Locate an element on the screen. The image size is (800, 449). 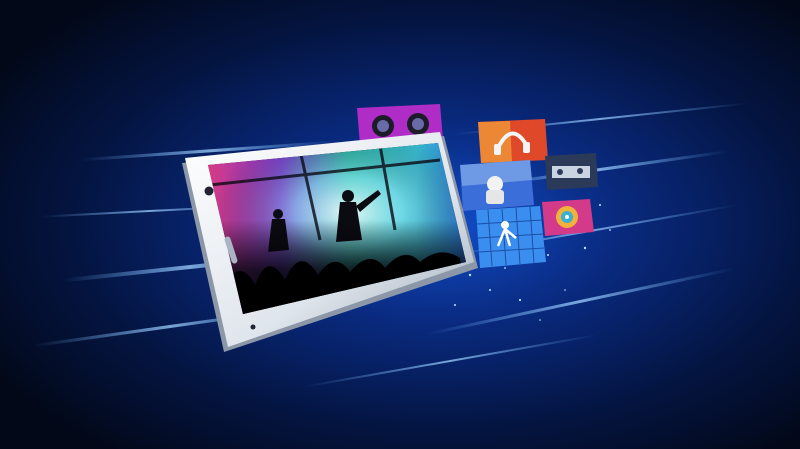
tile-astronaut is located at coordinates (497, 185).